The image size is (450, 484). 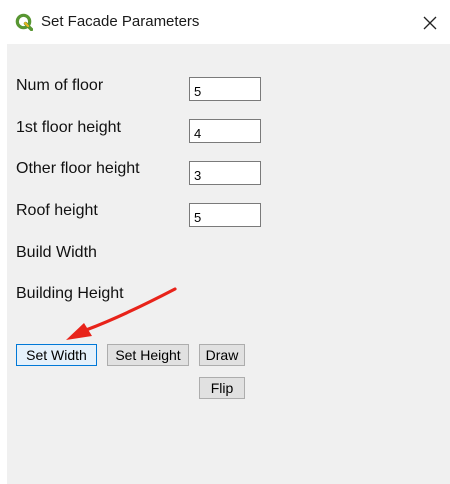 What do you see at coordinates (222, 355) in the screenshot?
I see `draw-button: Draw` at bounding box center [222, 355].